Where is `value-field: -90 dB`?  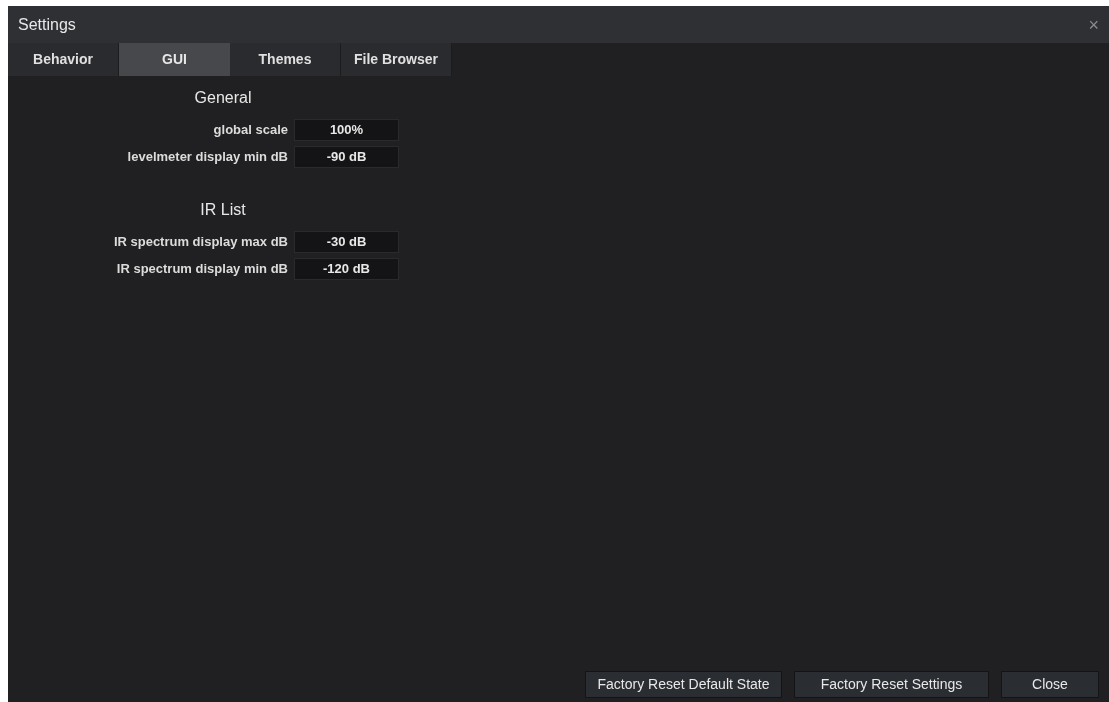
value-field: -90 dB is located at coordinates (346, 156).